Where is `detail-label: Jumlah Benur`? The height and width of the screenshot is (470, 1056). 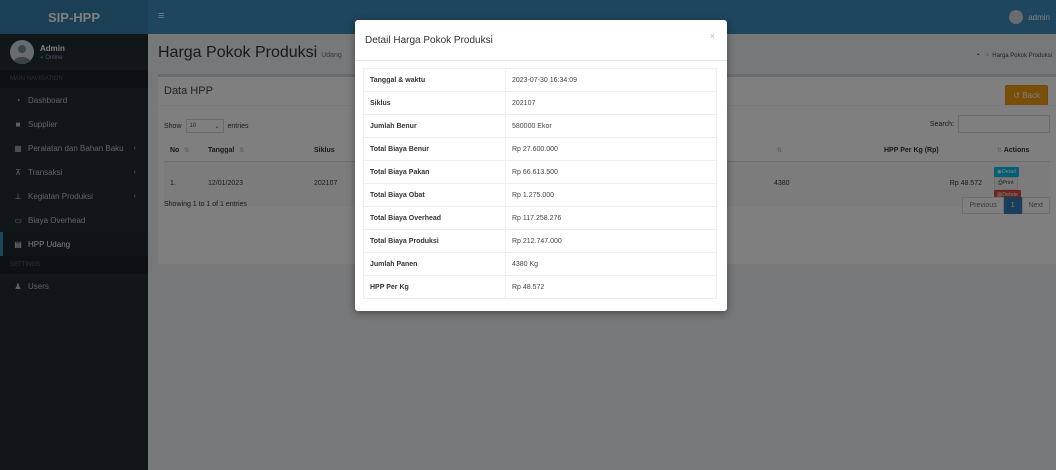
detail-label: Jumlah Benur is located at coordinates (434, 126).